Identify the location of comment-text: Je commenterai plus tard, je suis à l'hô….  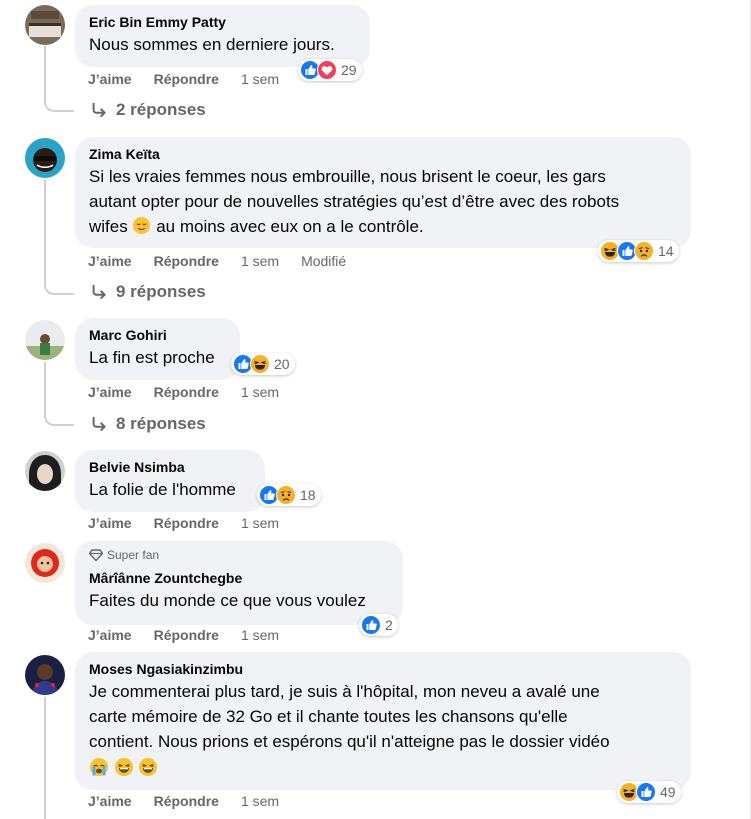
(384, 730).